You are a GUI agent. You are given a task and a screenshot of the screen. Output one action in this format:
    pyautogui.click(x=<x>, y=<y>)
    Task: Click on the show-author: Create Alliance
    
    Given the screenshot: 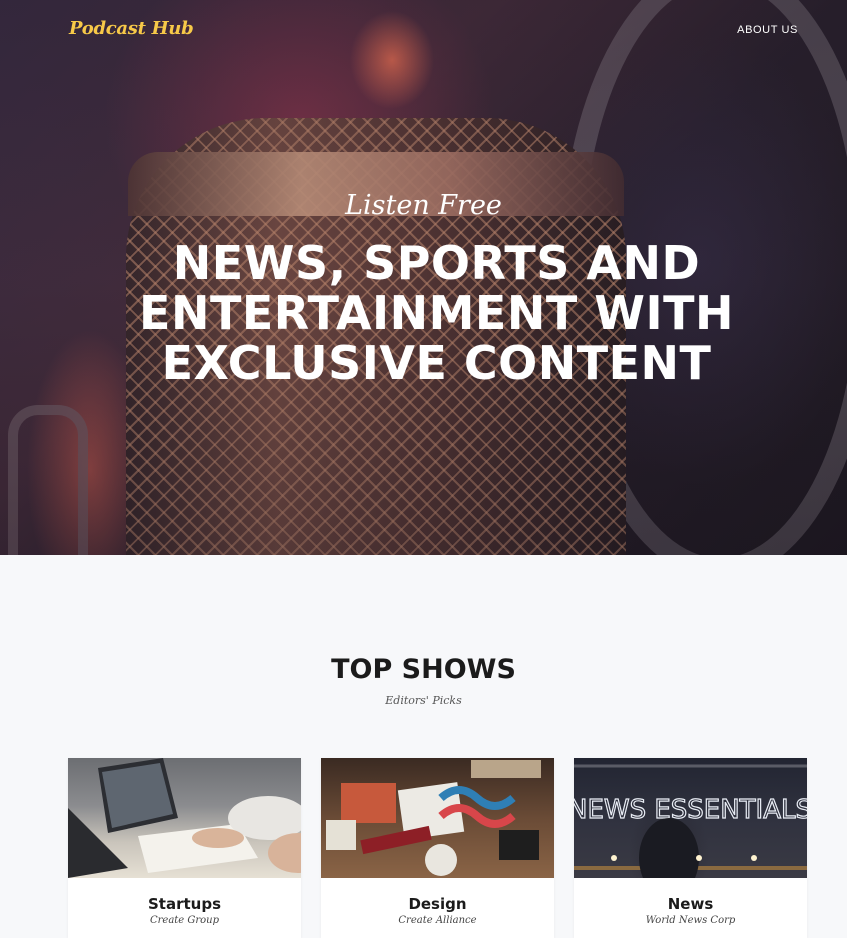 What is the action you would take?
    pyautogui.click(x=437, y=920)
    